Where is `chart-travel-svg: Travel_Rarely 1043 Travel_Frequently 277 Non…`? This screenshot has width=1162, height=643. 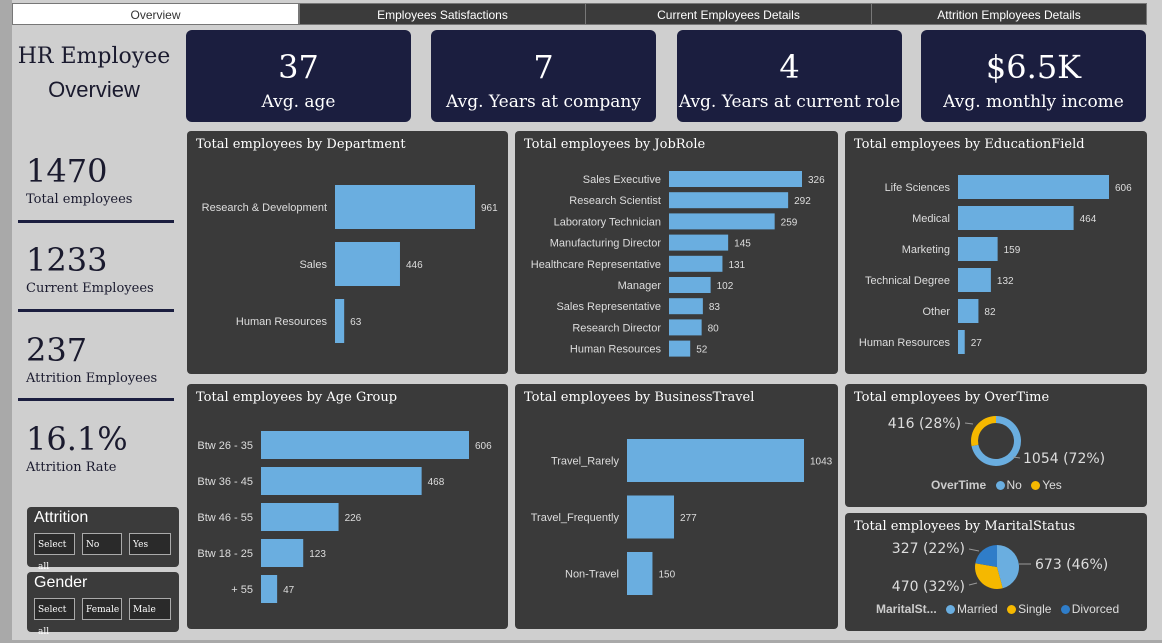 chart-travel-svg: Travel_Rarely 1043 Travel_Frequently 277 Non… is located at coordinates (682, 517).